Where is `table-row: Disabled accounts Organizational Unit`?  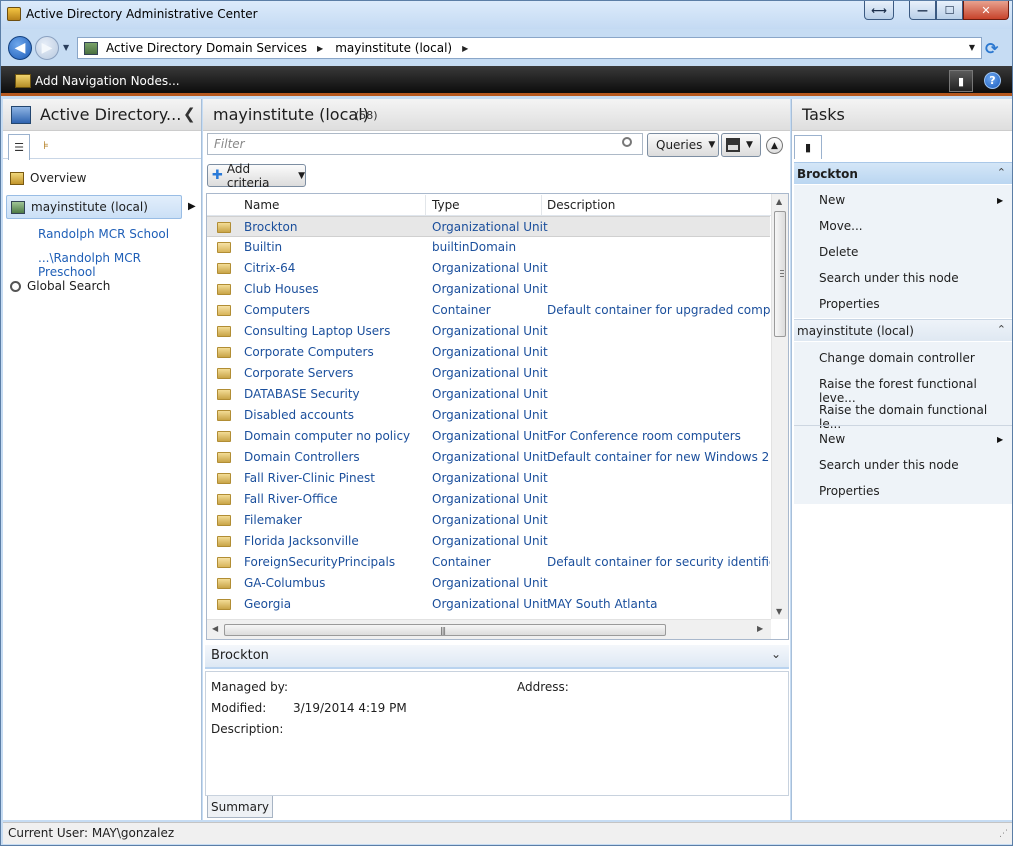
table-row: Disabled accounts Organizational Unit is located at coordinates (488, 415).